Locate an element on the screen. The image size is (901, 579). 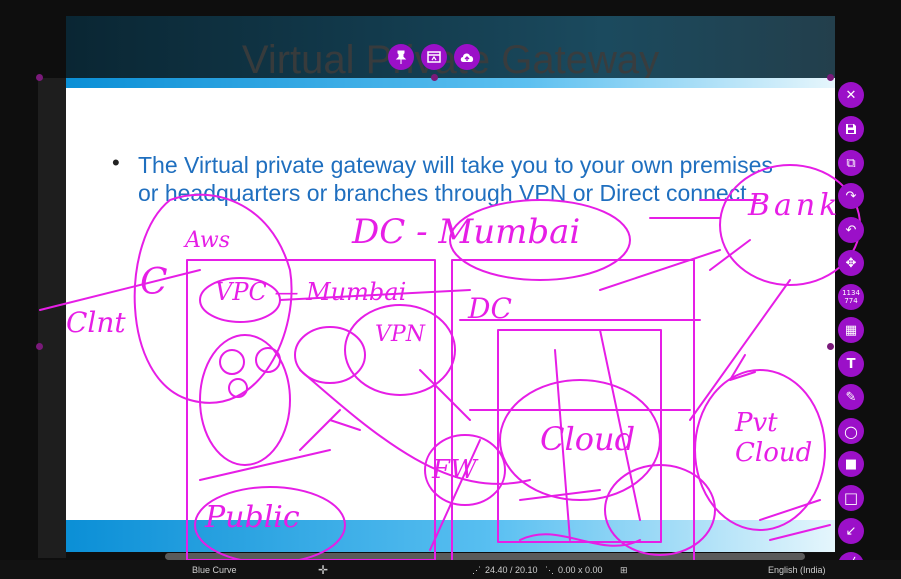
coordinates-button: 1134 774 is located at coordinates (851, 297).